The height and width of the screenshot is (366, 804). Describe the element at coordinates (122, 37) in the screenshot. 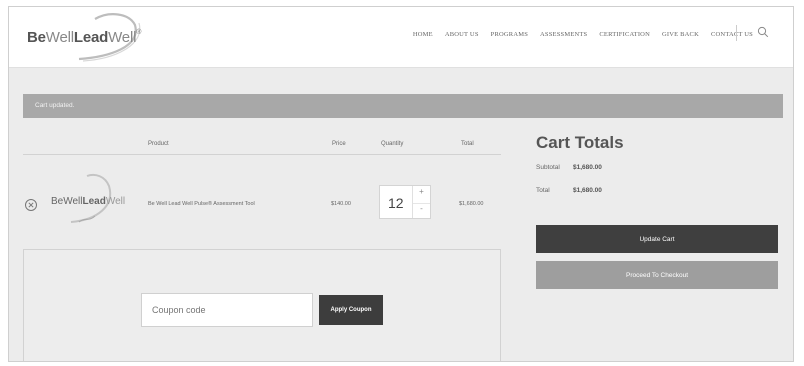

I see `logo-well-2: Well` at that location.